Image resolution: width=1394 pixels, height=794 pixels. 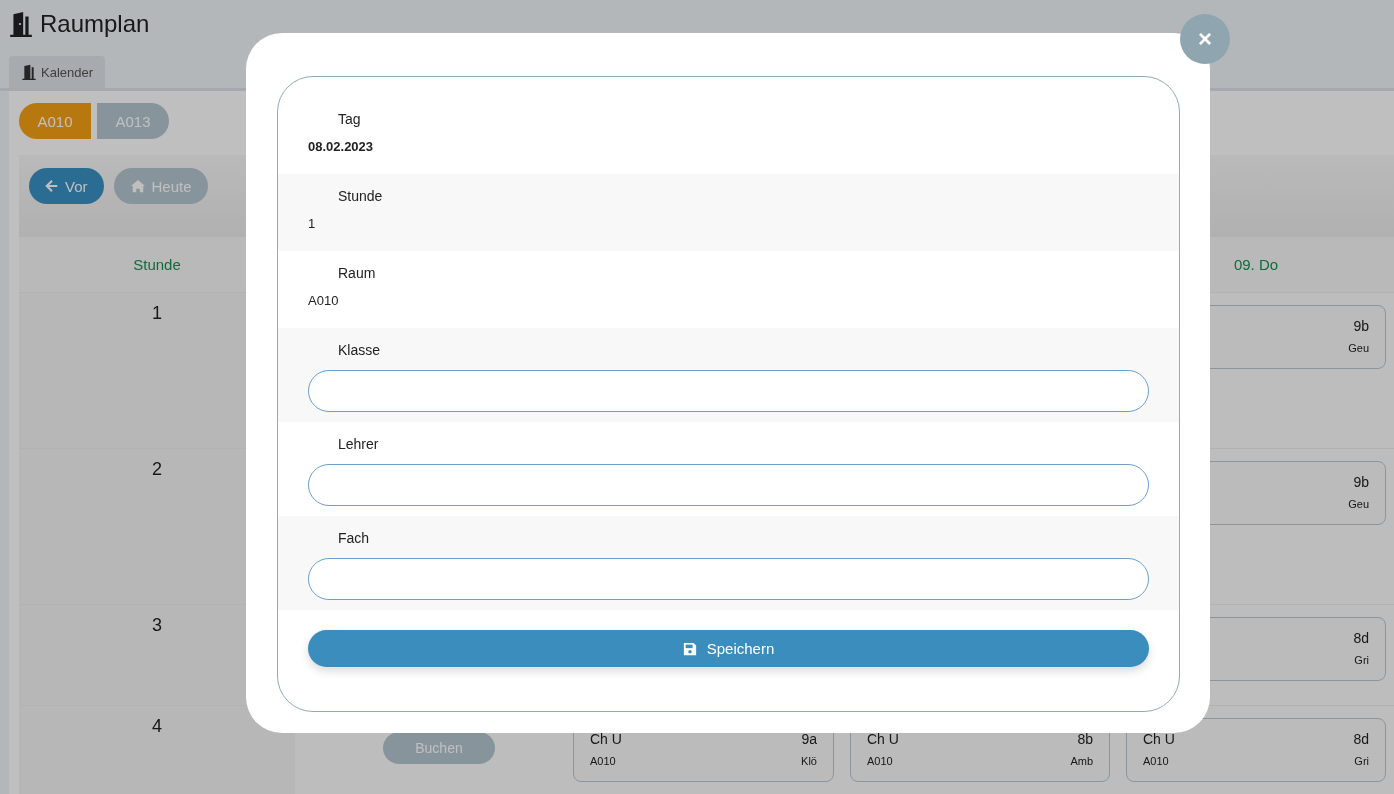 What do you see at coordinates (157, 264) in the screenshot?
I see `column-header: Stunde` at bounding box center [157, 264].